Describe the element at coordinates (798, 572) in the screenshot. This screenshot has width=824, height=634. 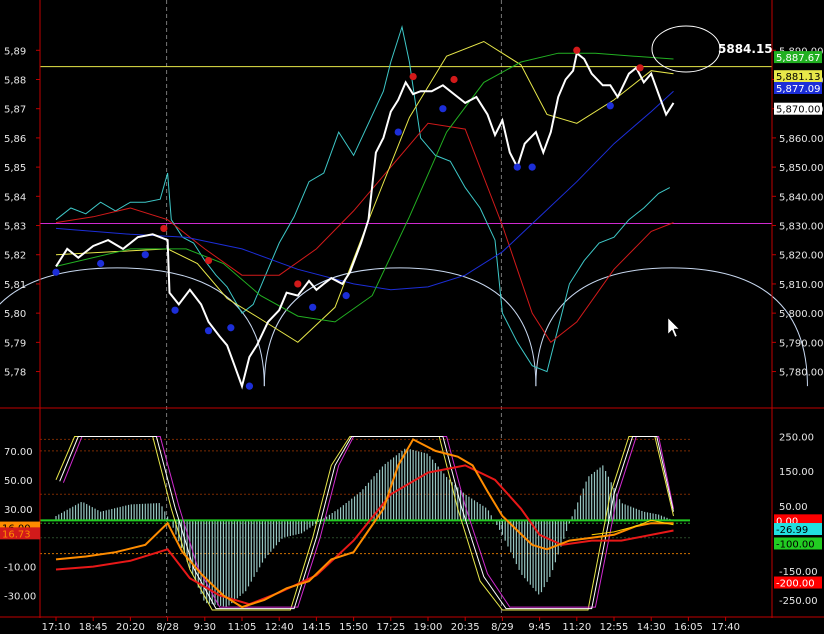
I see `oscillator-right-tick-label: -150.00` at that location.